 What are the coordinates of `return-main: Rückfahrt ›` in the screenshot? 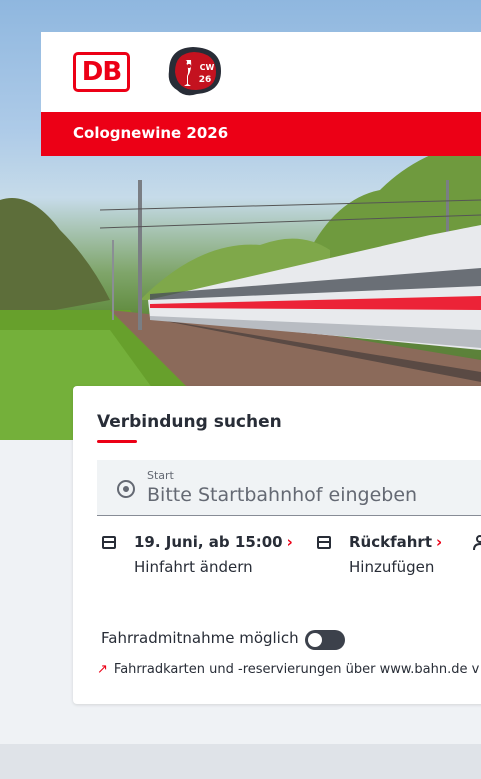 It's located at (395, 542).